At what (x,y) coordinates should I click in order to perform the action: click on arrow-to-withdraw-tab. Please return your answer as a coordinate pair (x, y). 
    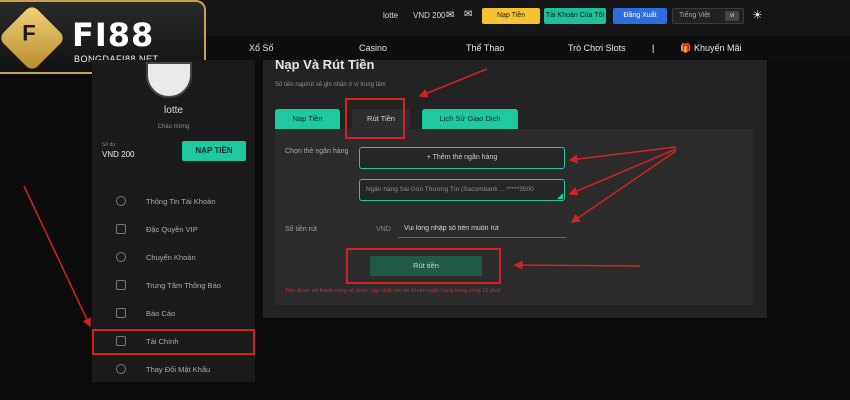
    Looking at the image, I should click on (453, 83).